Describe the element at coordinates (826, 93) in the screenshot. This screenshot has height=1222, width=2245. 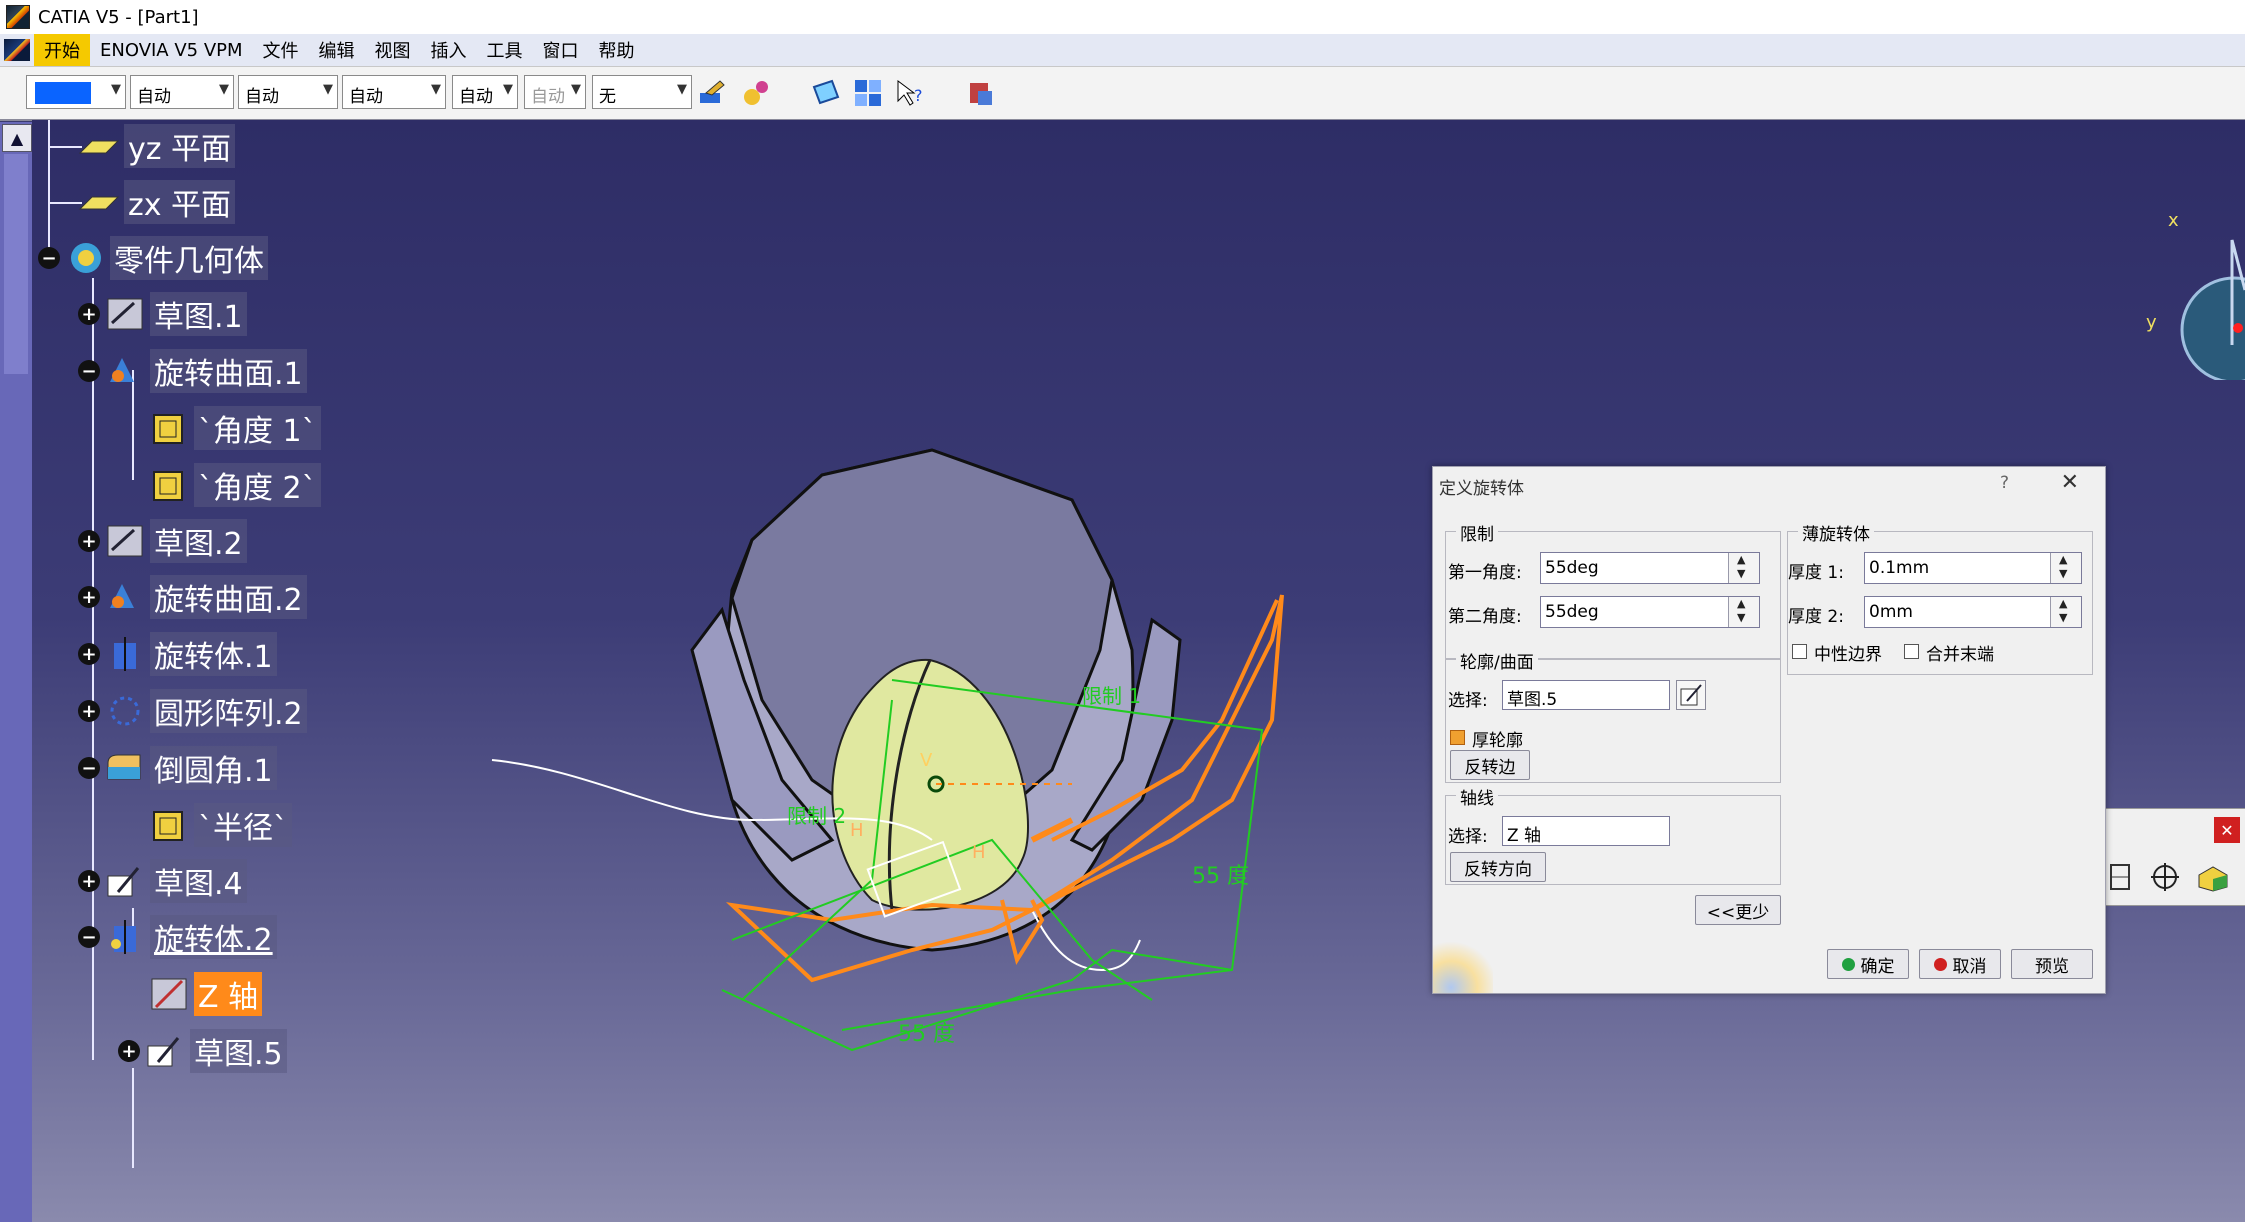
I see `plane-select-icon` at that location.